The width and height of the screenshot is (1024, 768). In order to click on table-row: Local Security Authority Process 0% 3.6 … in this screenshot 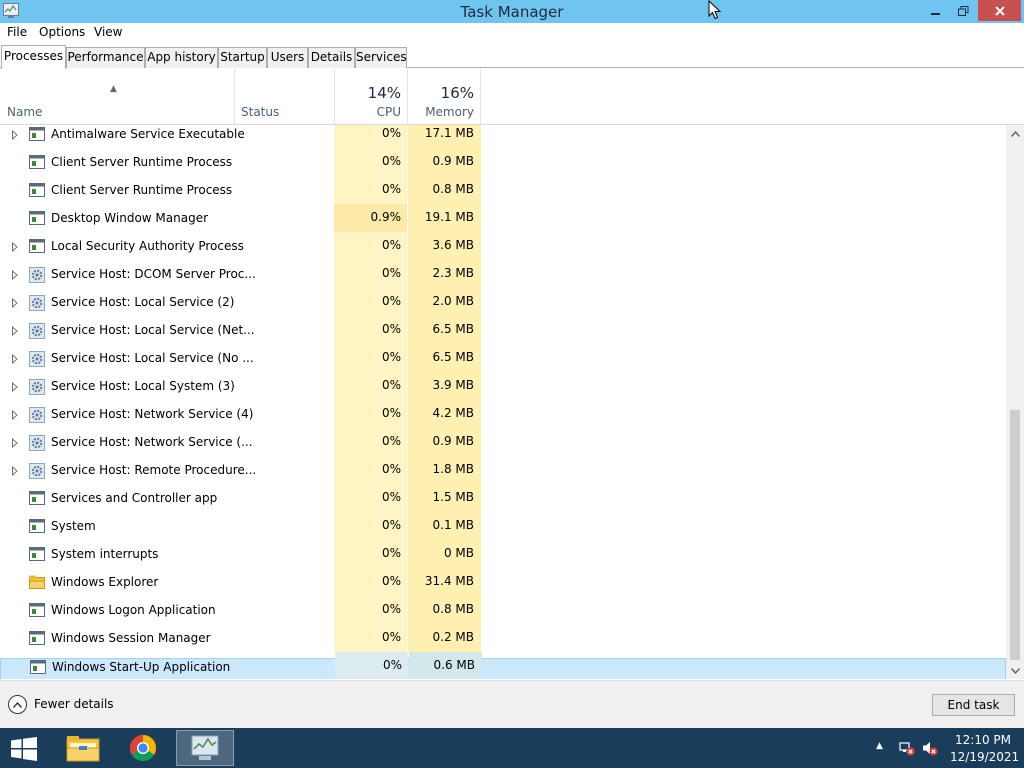, I will do `click(503, 249)`.